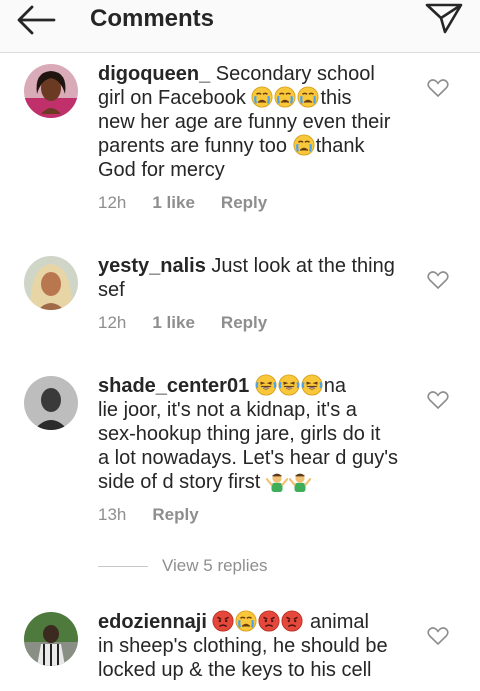  What do you see at coordinates (179, 482) in the screenshot?
I see `comment-text: side of d story first` at bounding box center [179, 482].